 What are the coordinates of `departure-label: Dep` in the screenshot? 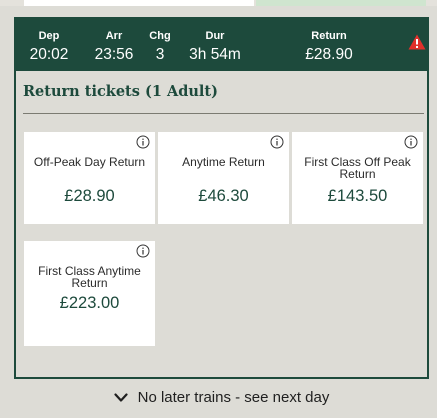 It's located at (49, 36).